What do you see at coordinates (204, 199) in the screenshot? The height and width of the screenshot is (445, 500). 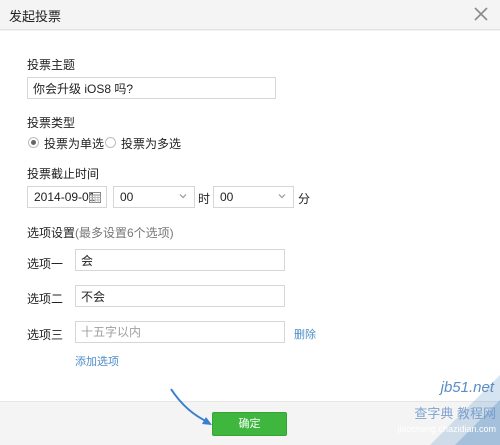 I see `hour-unit: 时` at bounding box center [204, 199].